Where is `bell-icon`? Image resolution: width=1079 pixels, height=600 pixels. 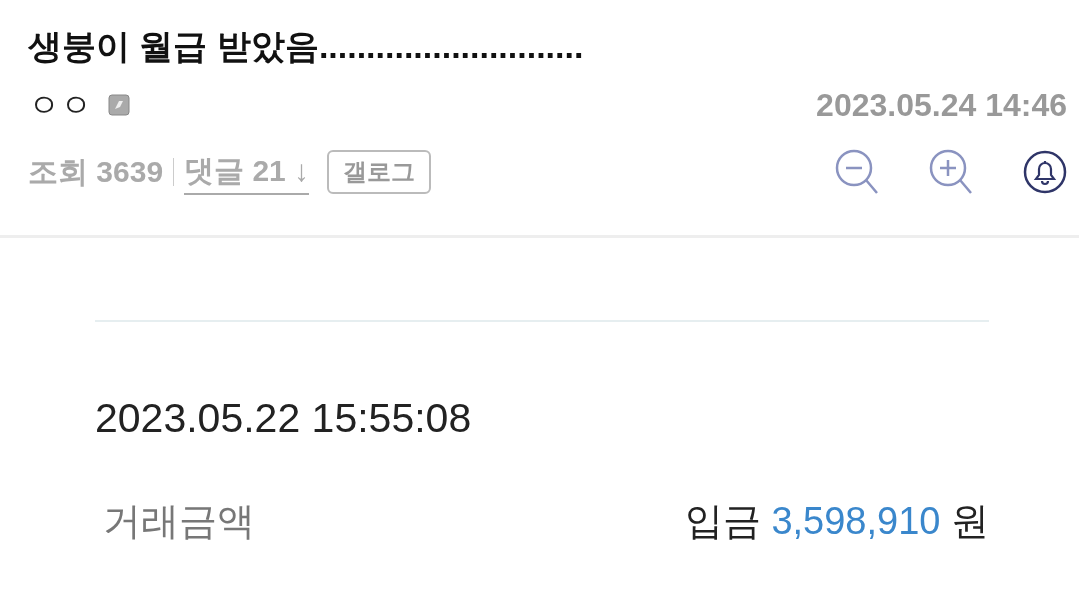 bell-icon is located at coordinates (1045, 171).